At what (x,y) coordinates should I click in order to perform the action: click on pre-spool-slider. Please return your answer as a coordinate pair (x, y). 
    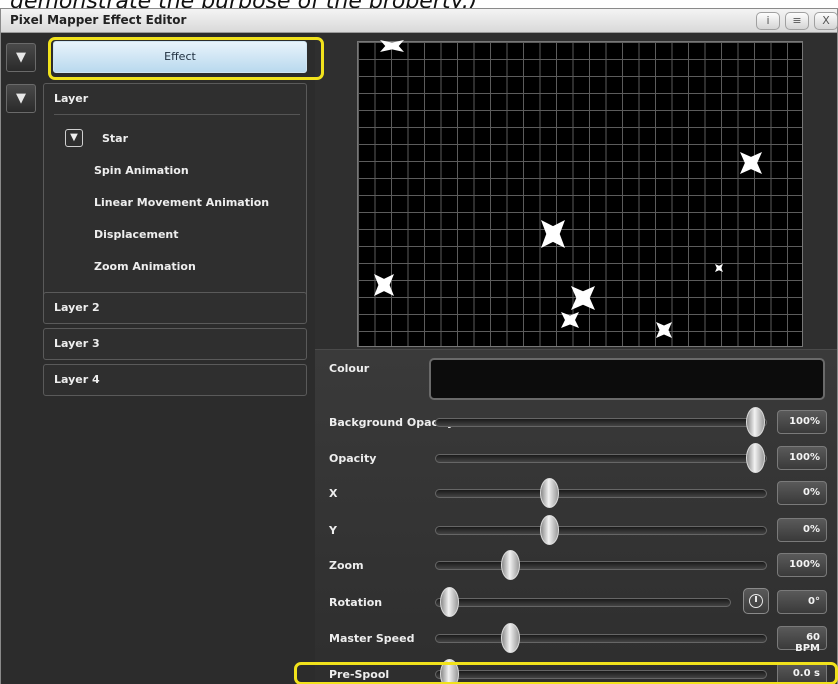
    Looking at the image, I should click on (601, 674).